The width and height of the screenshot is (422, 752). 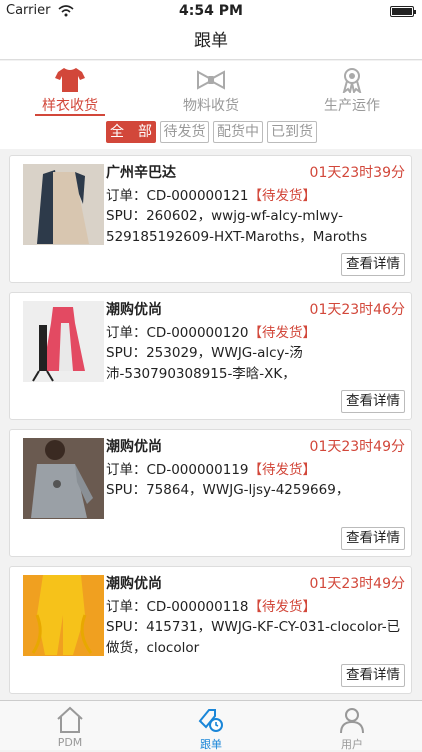 I want to click on tab-material-receipt: 物料收货, so click(x=211, y=88).